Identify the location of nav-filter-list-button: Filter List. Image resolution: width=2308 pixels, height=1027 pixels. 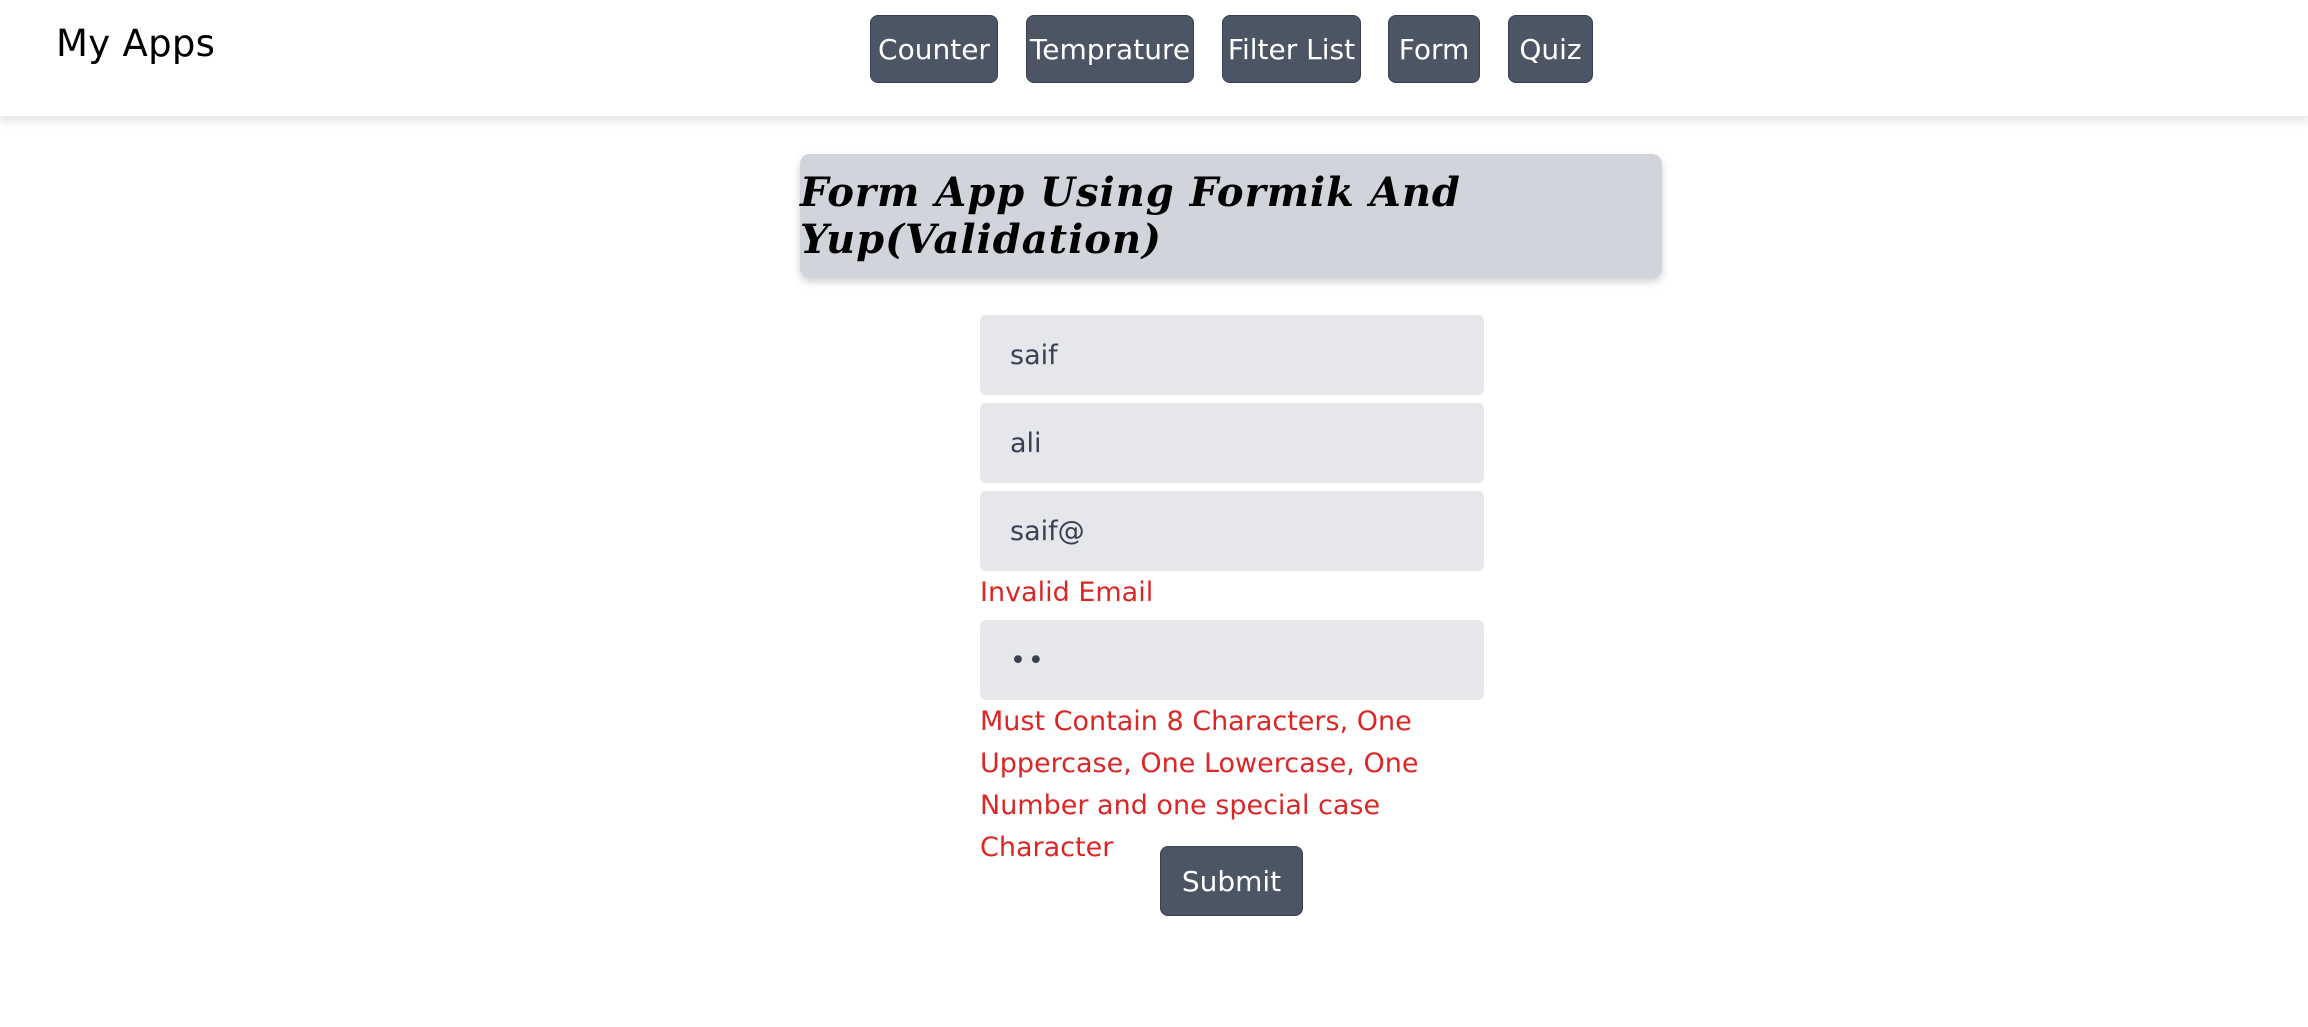
(1291, 49).